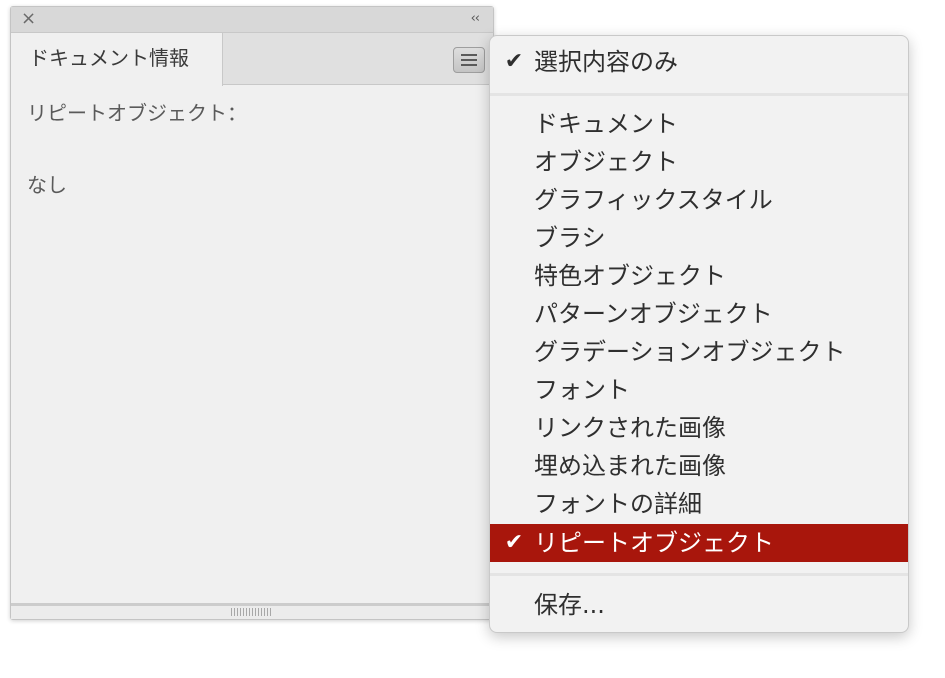  I want to click on menu-item-object: オブジェクト, so click(699, 162).